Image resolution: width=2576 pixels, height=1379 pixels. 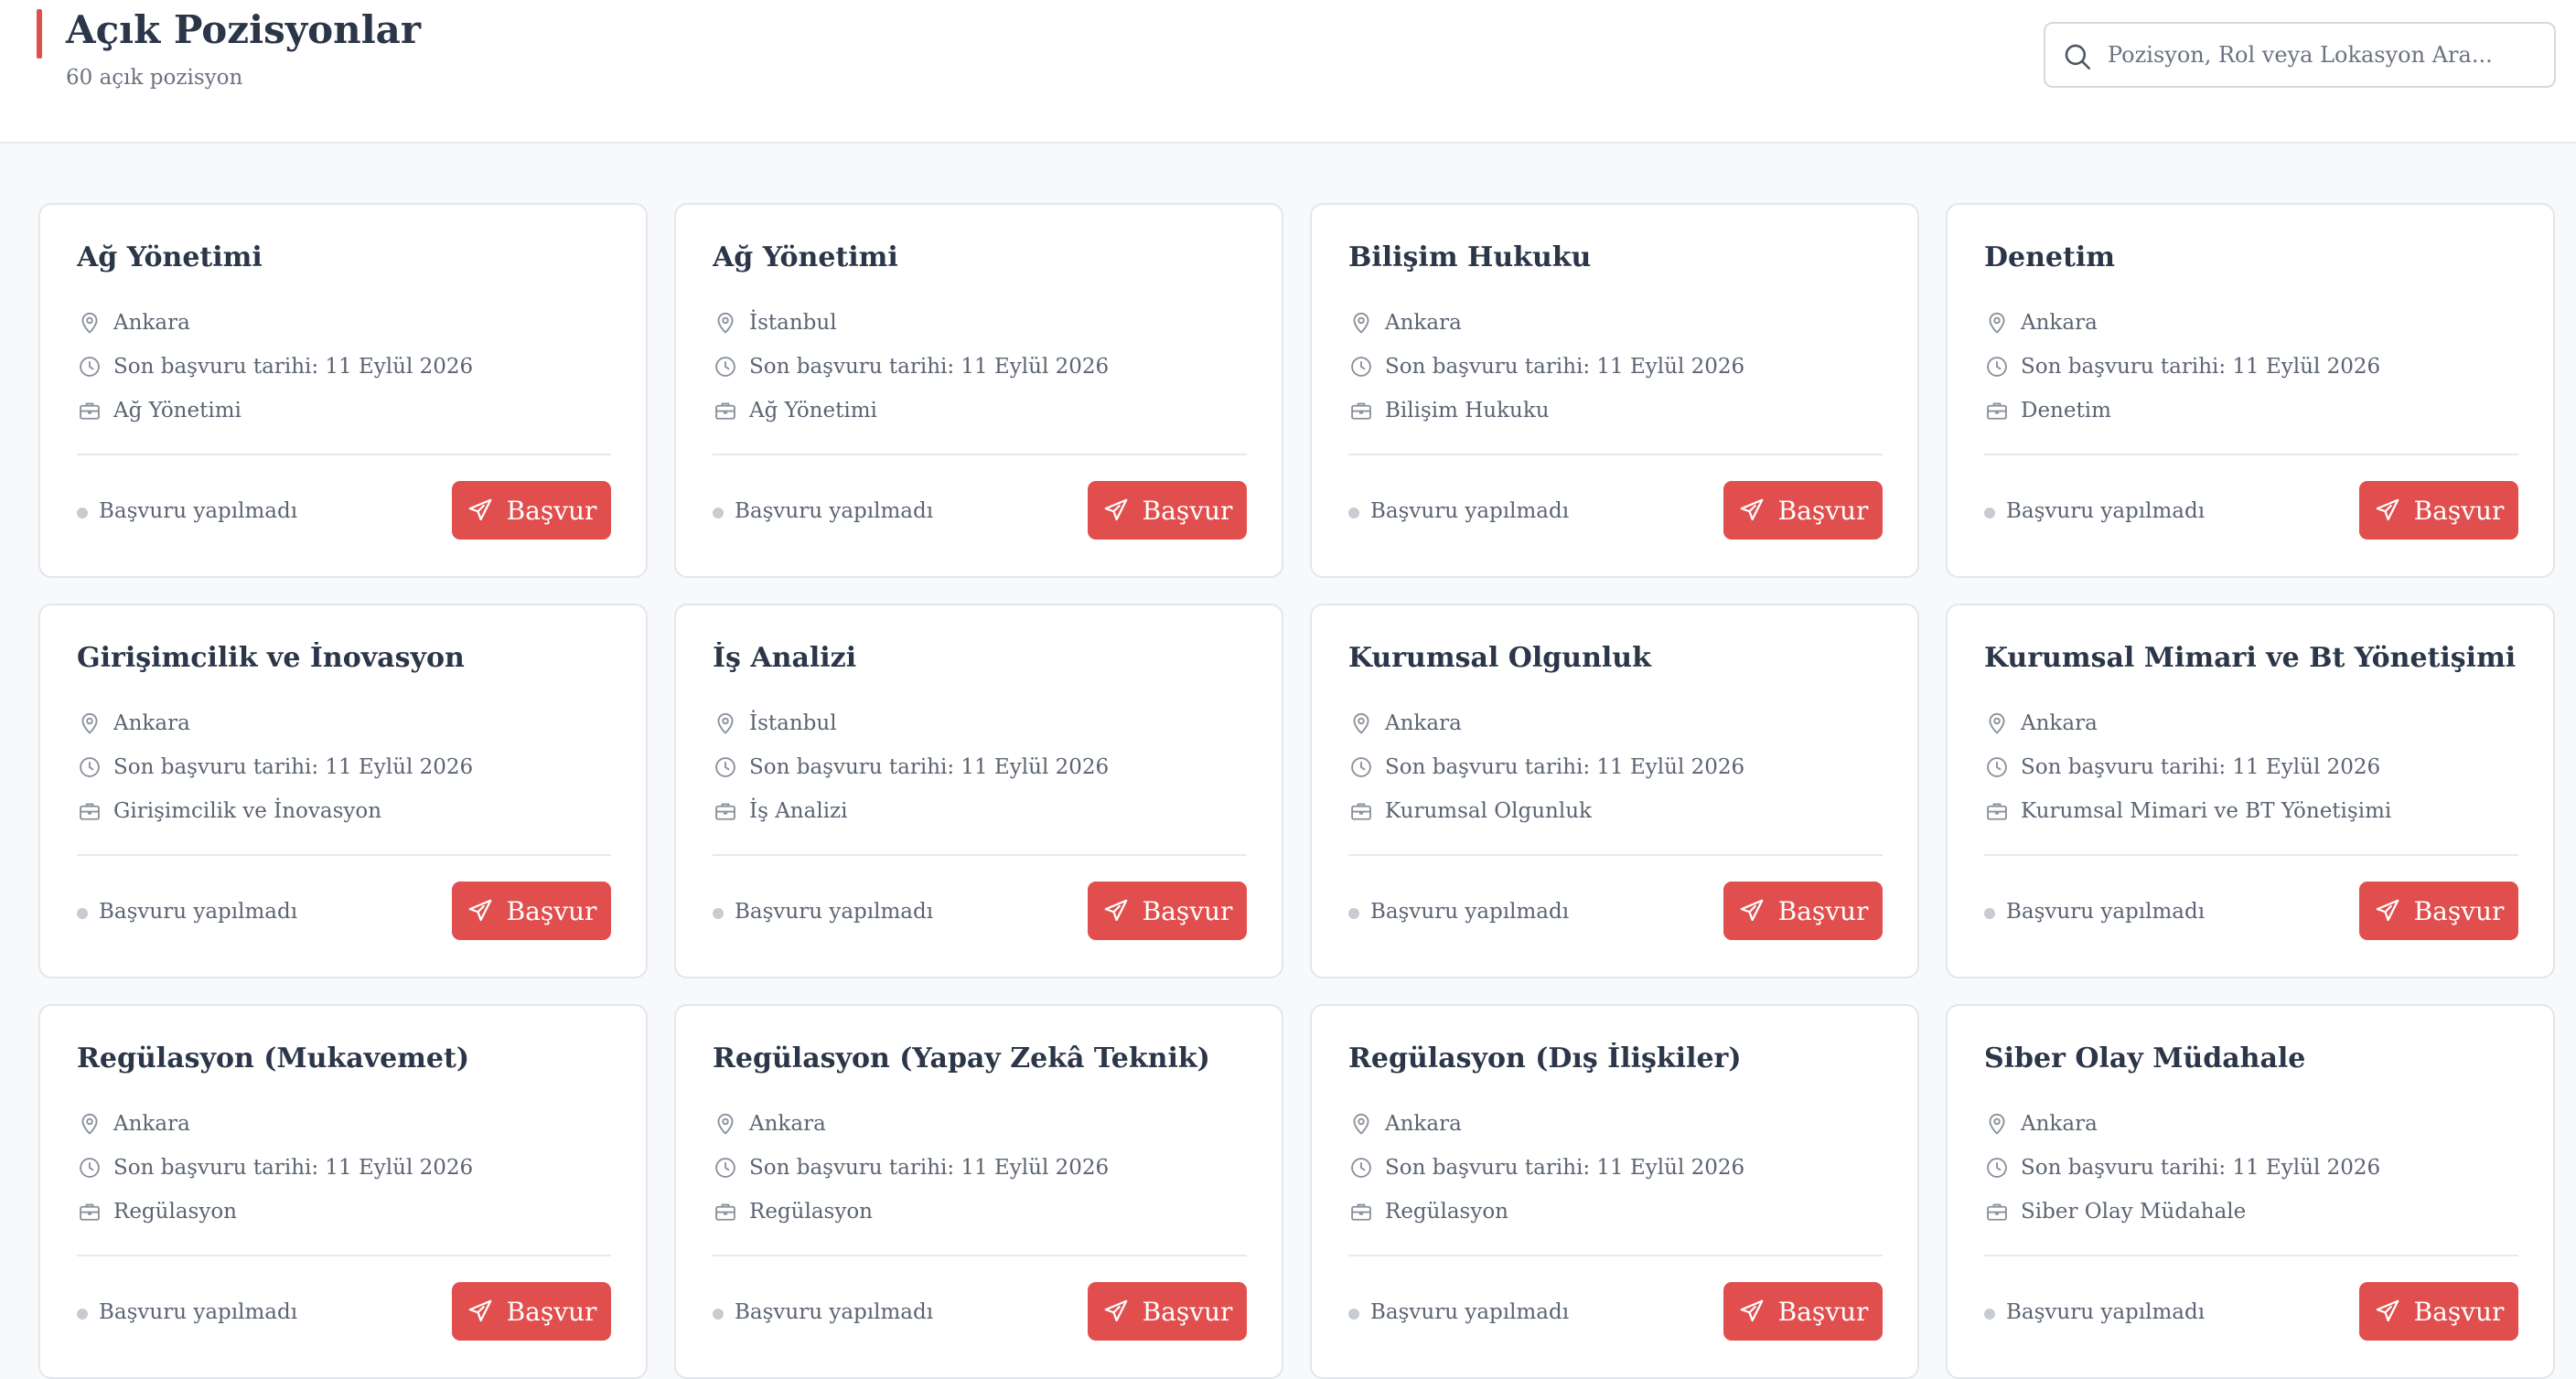 I want to click on search-input, so click(x=2323, y=55).